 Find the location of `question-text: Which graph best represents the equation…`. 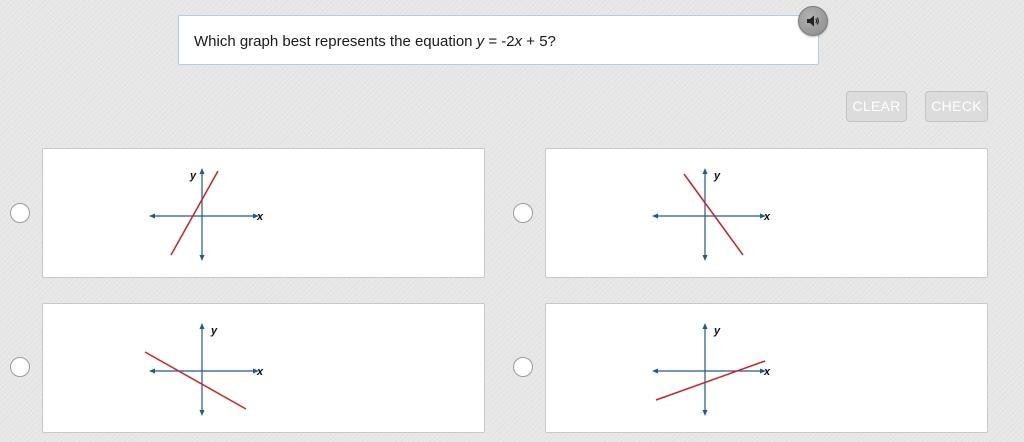

question-text: Which graph best represents the equation… is located at coordinates (375, 41).